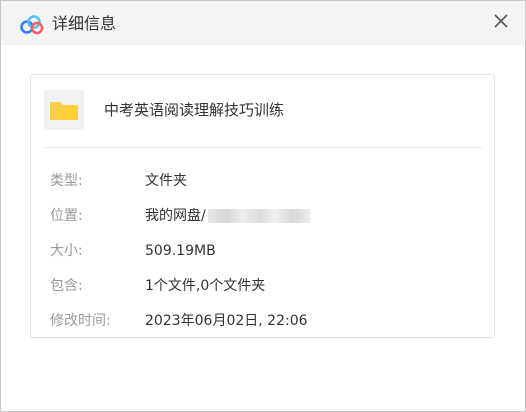 This screenshot has width=526, height=412. What do you see at coordinates (263, 23) in the screenshot?
I see `dialog-titlebar: 详细信息` at bounding box center [263, 23].